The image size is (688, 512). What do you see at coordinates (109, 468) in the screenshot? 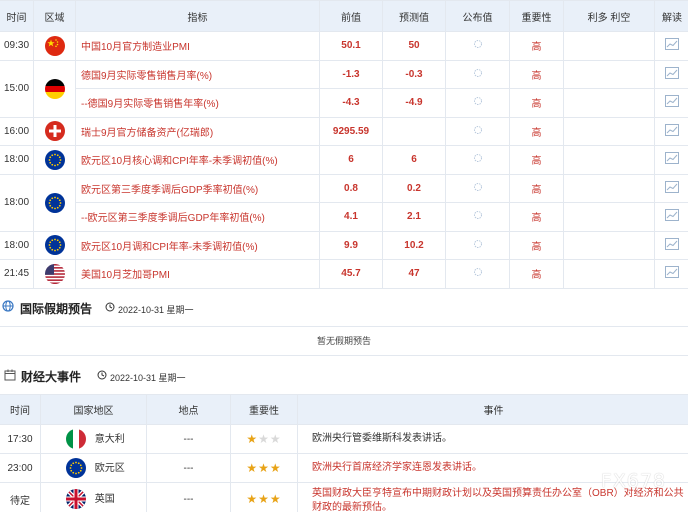
I see `event-country: 欧元区` at bounding box center [109, 468].